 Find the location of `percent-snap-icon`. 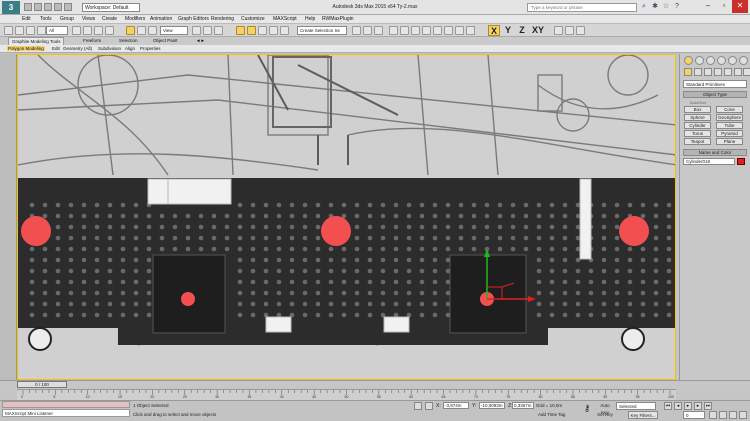

percent-snap-icon is located at coordinates (262, 30).